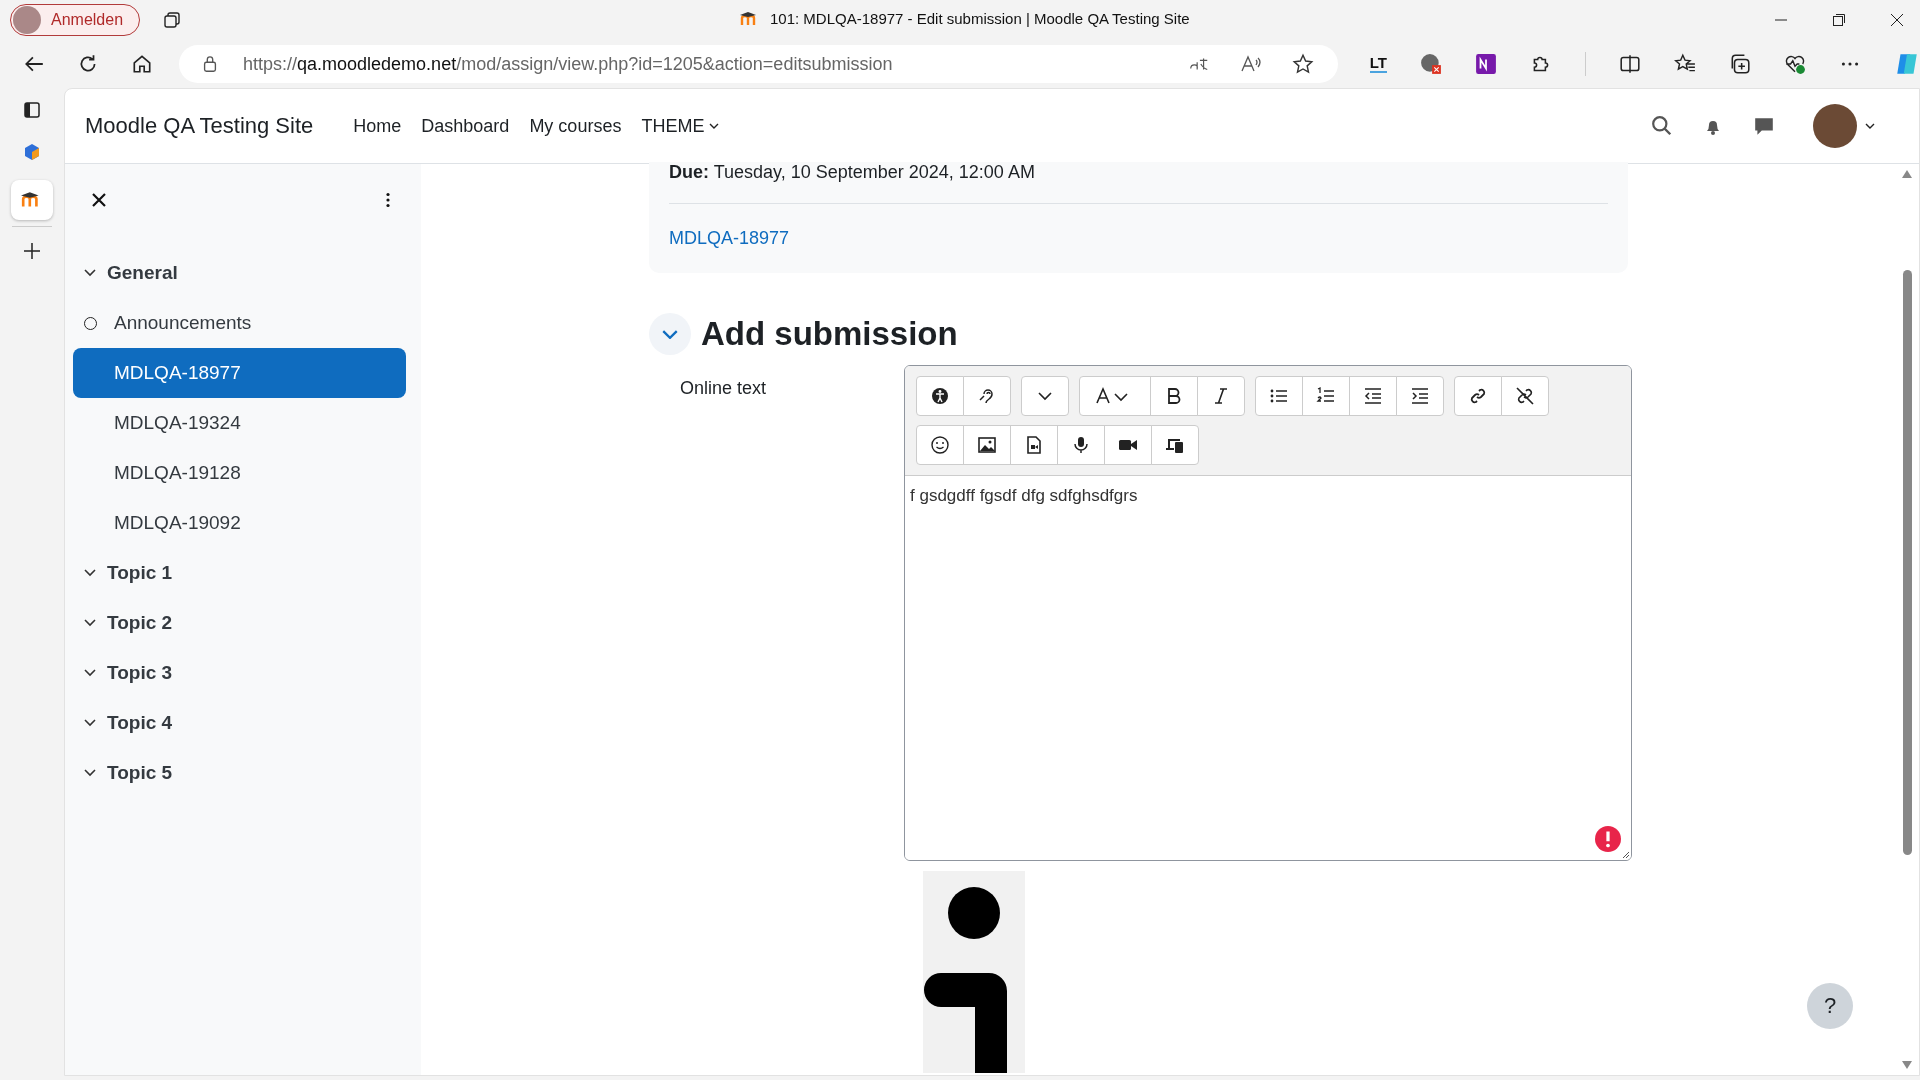 This screenshot has height=1080, width=1920. Describe the element at coordinates (142, 64) in the screenshot. I see `home-icon` at that location.